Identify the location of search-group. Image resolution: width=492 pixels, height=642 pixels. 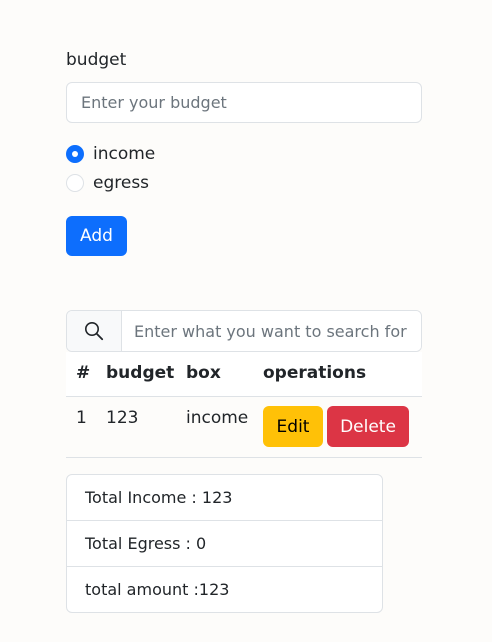
(244, 331).